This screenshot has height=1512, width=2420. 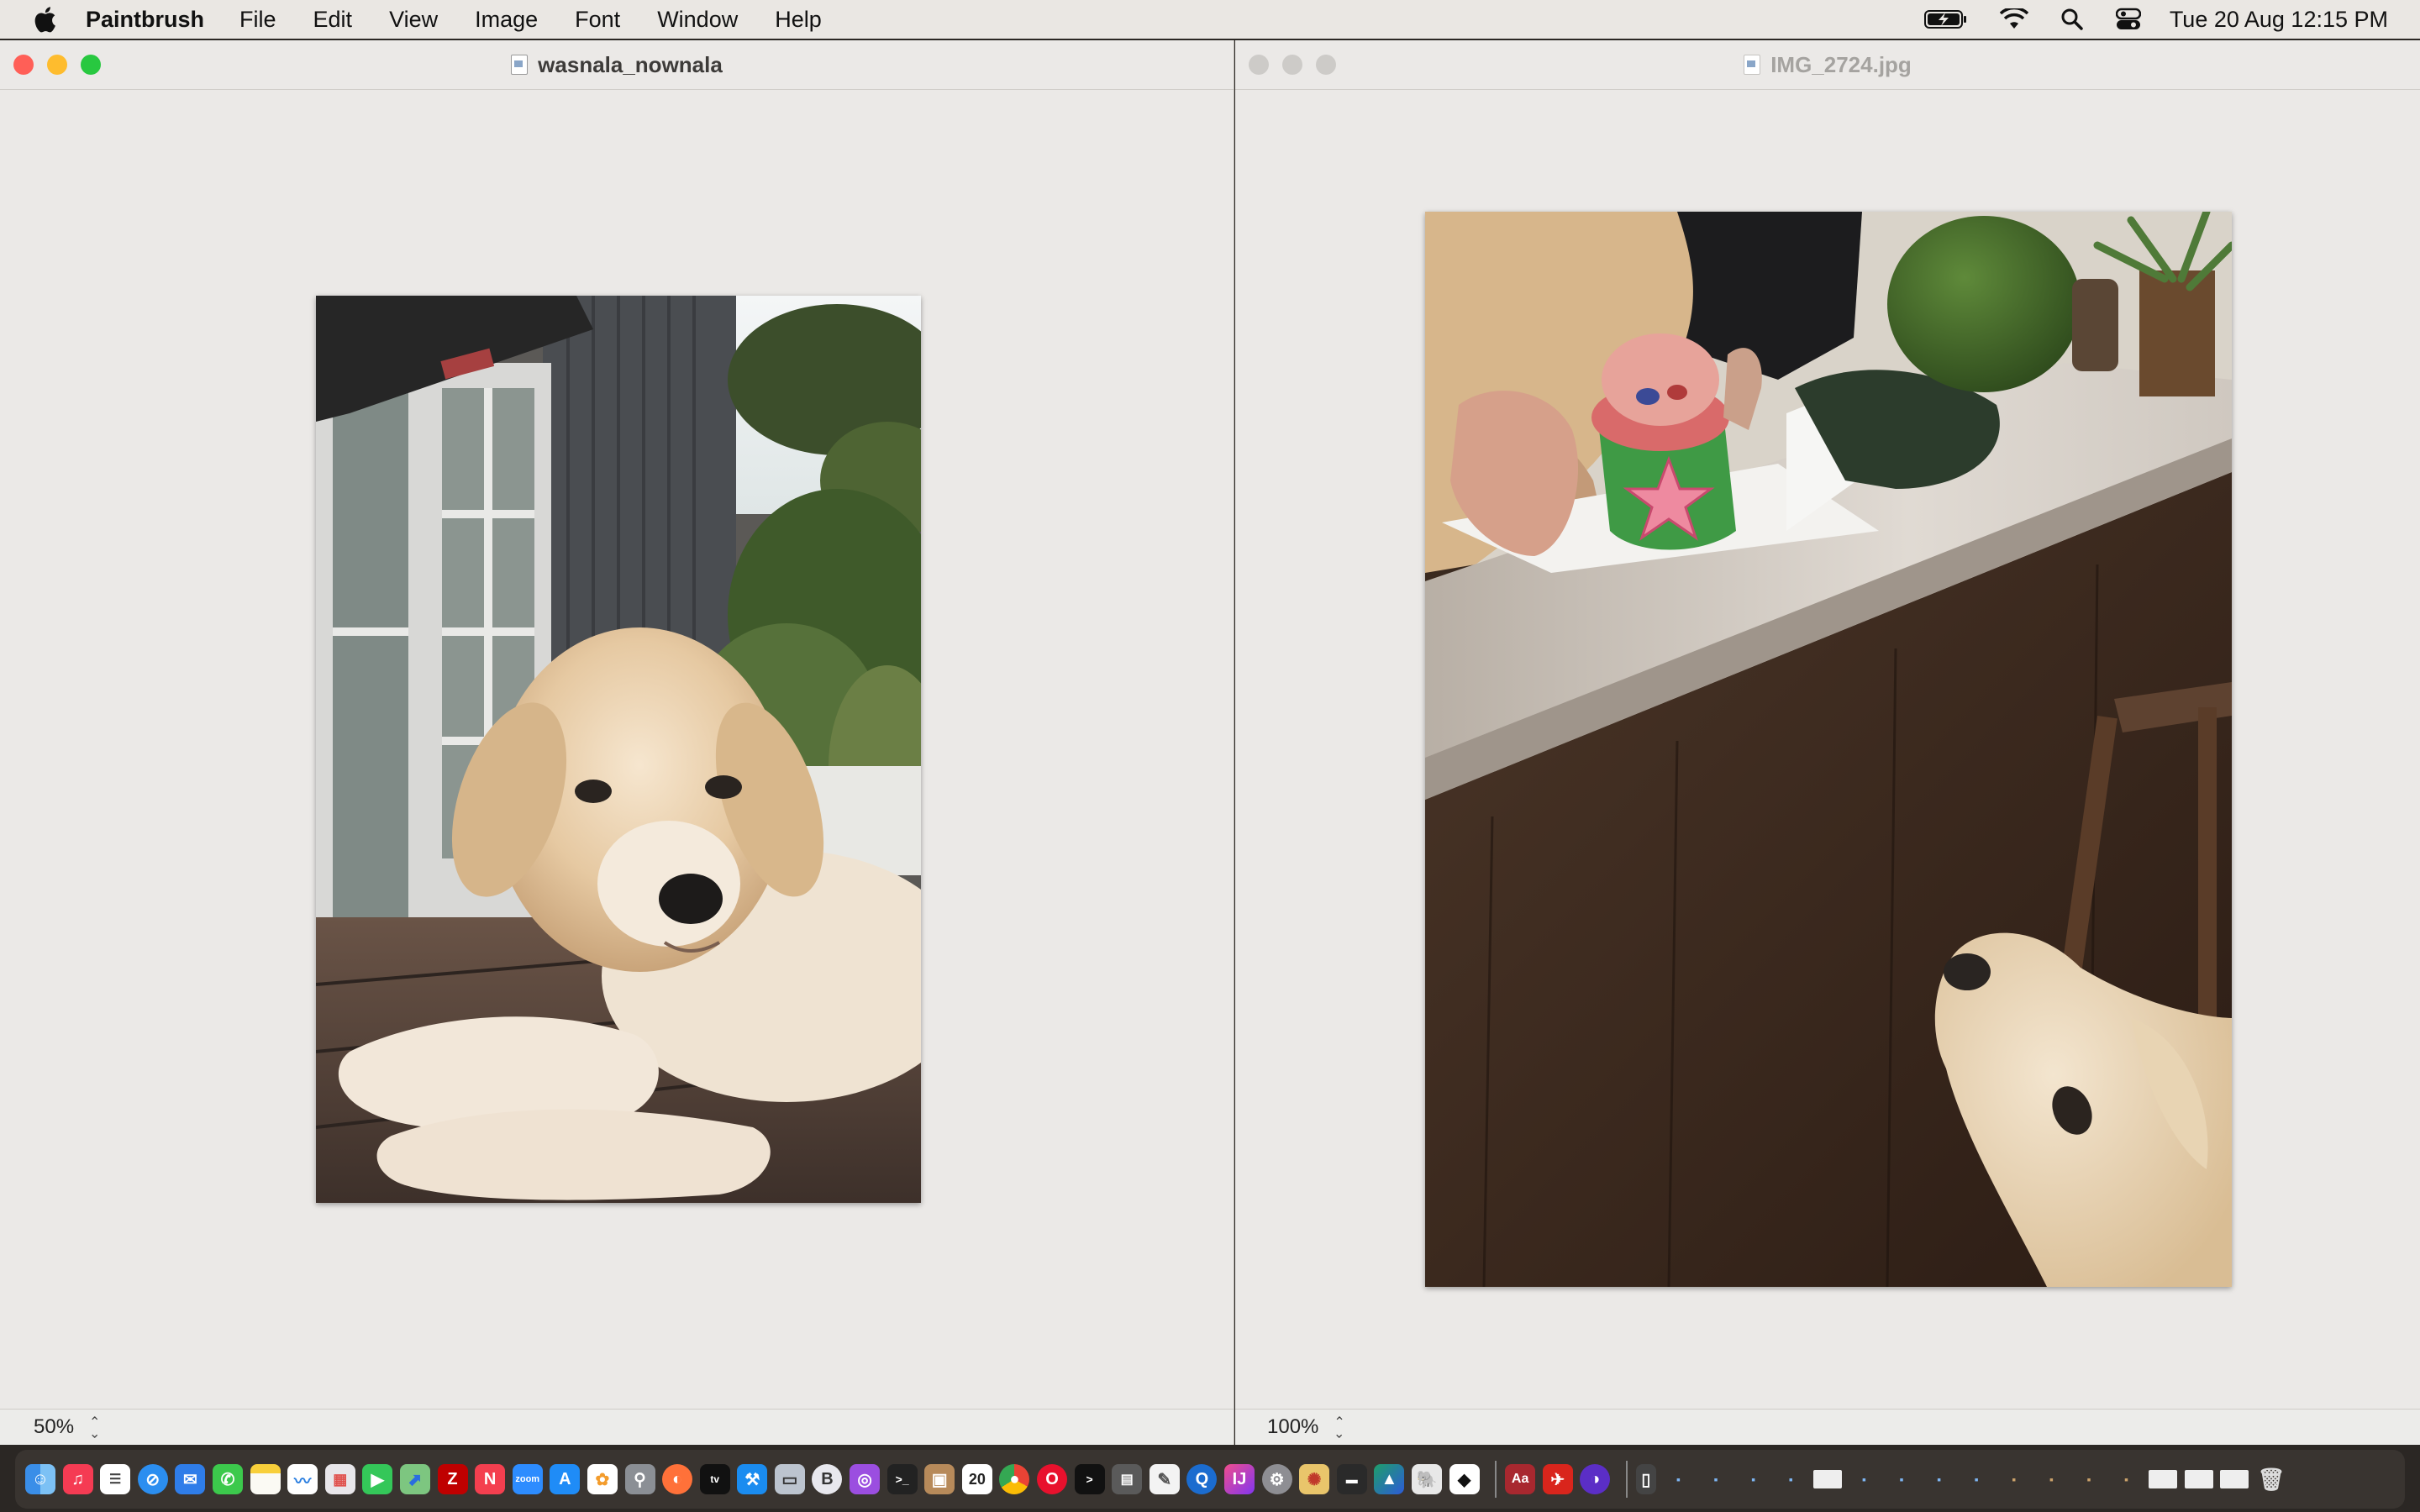 I want to click on affinity-icon: ▲, so click(x=1389, y=1479).